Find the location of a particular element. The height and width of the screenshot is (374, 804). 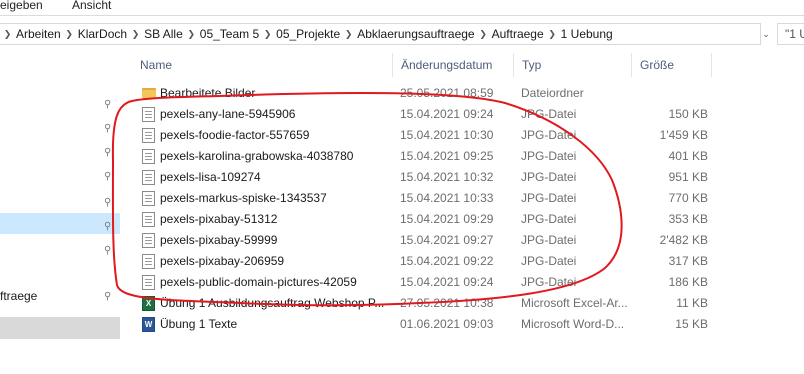

breadcrumb-item: Auftraege is located at coordinates (518, 34).